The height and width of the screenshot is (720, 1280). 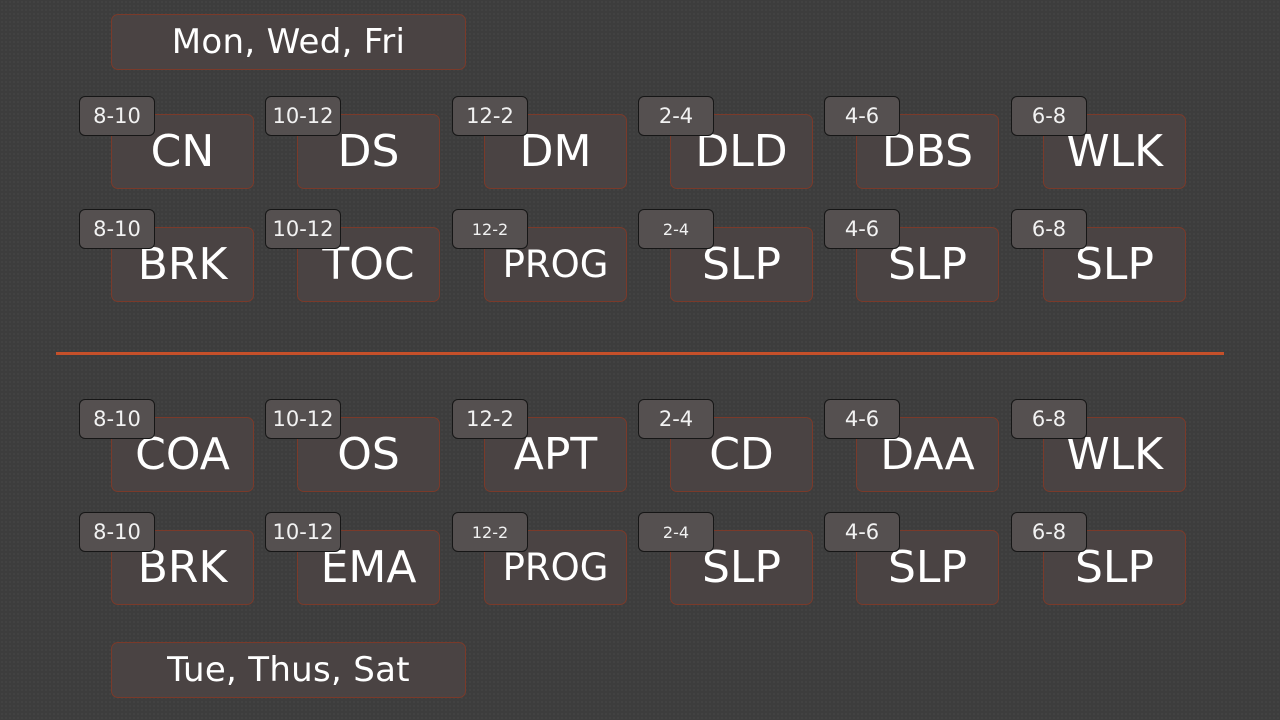 What do you see at coordinates (919, 449) in the screenshot?
I see `slot: DAA 4-6` at bounding box center [919, 449].